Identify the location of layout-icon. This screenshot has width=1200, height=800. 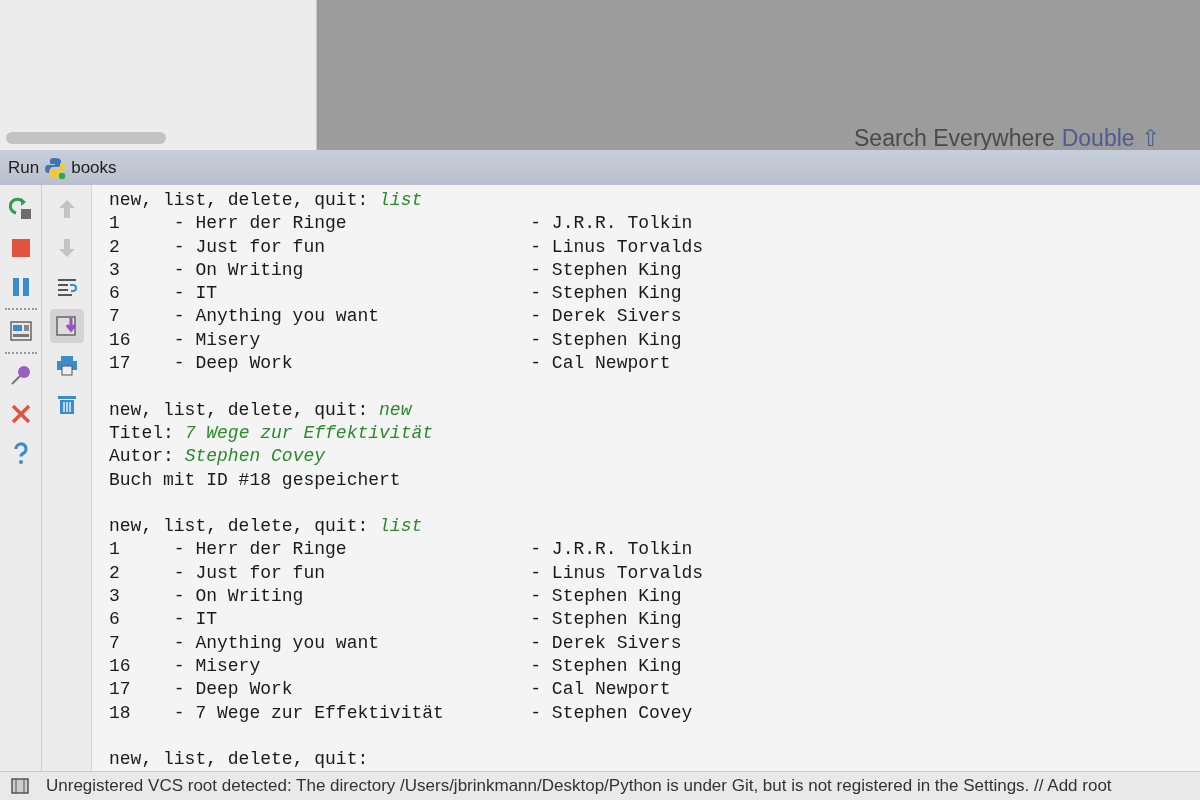
(20, 331).